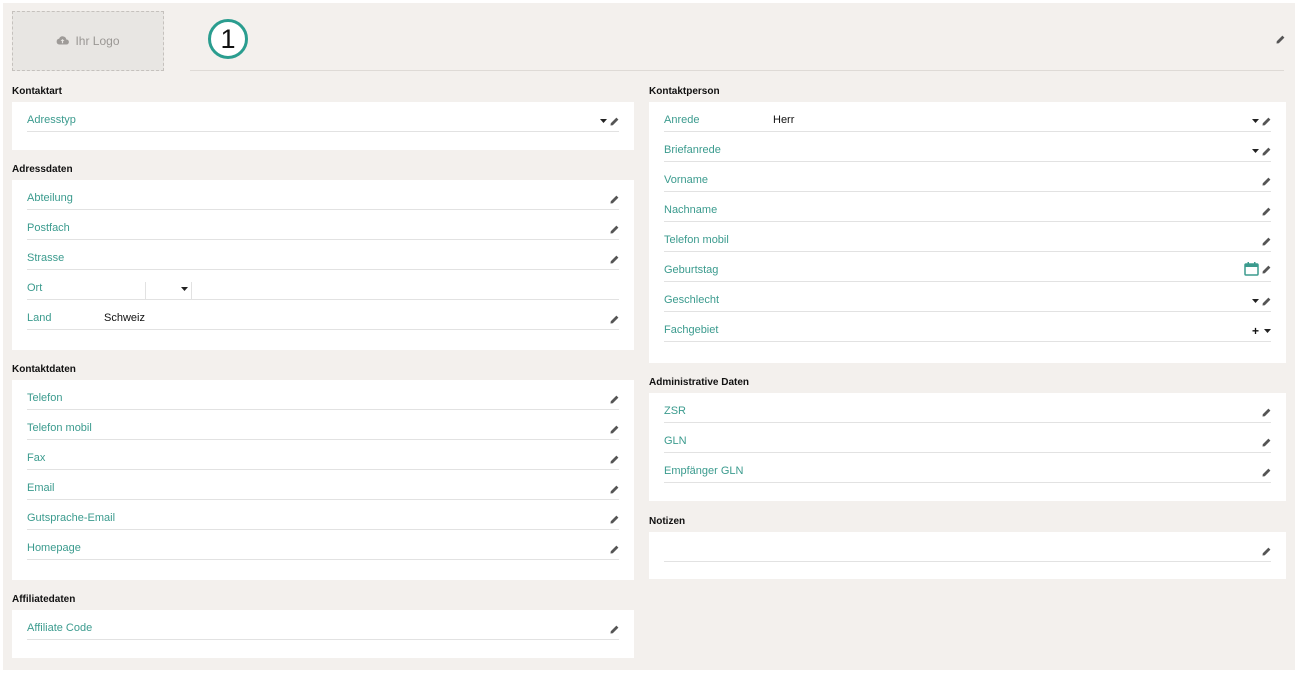 The width and height of the screenshot is (1298, 673). I want to click on field-label: Fachgebiet, so click(691, 330).